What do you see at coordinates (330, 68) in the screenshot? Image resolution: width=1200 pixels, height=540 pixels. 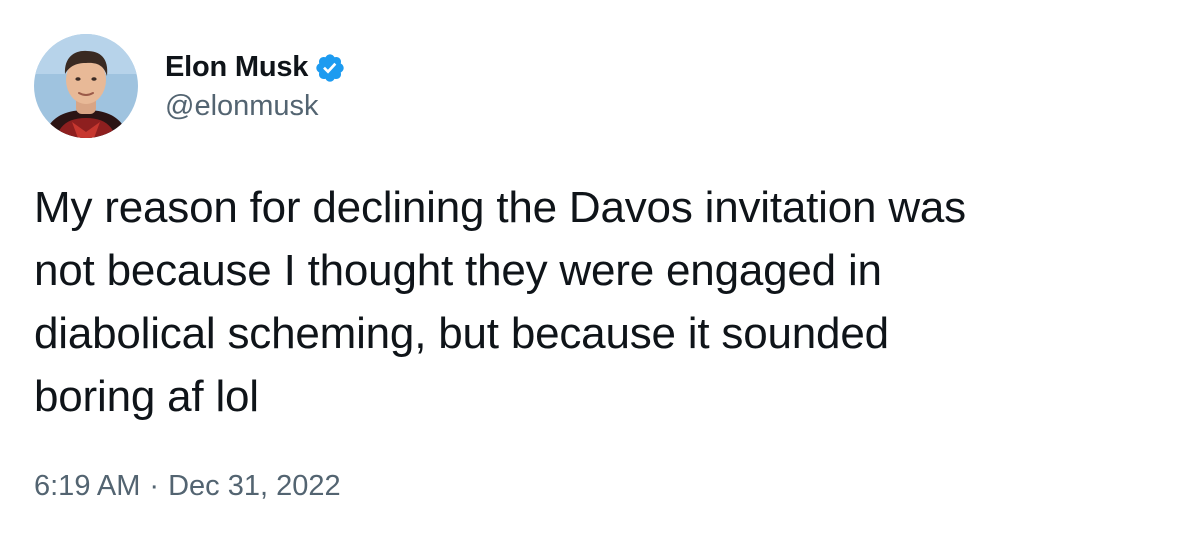 I see `verified-badge-icon` at bounding box center [330, 68].